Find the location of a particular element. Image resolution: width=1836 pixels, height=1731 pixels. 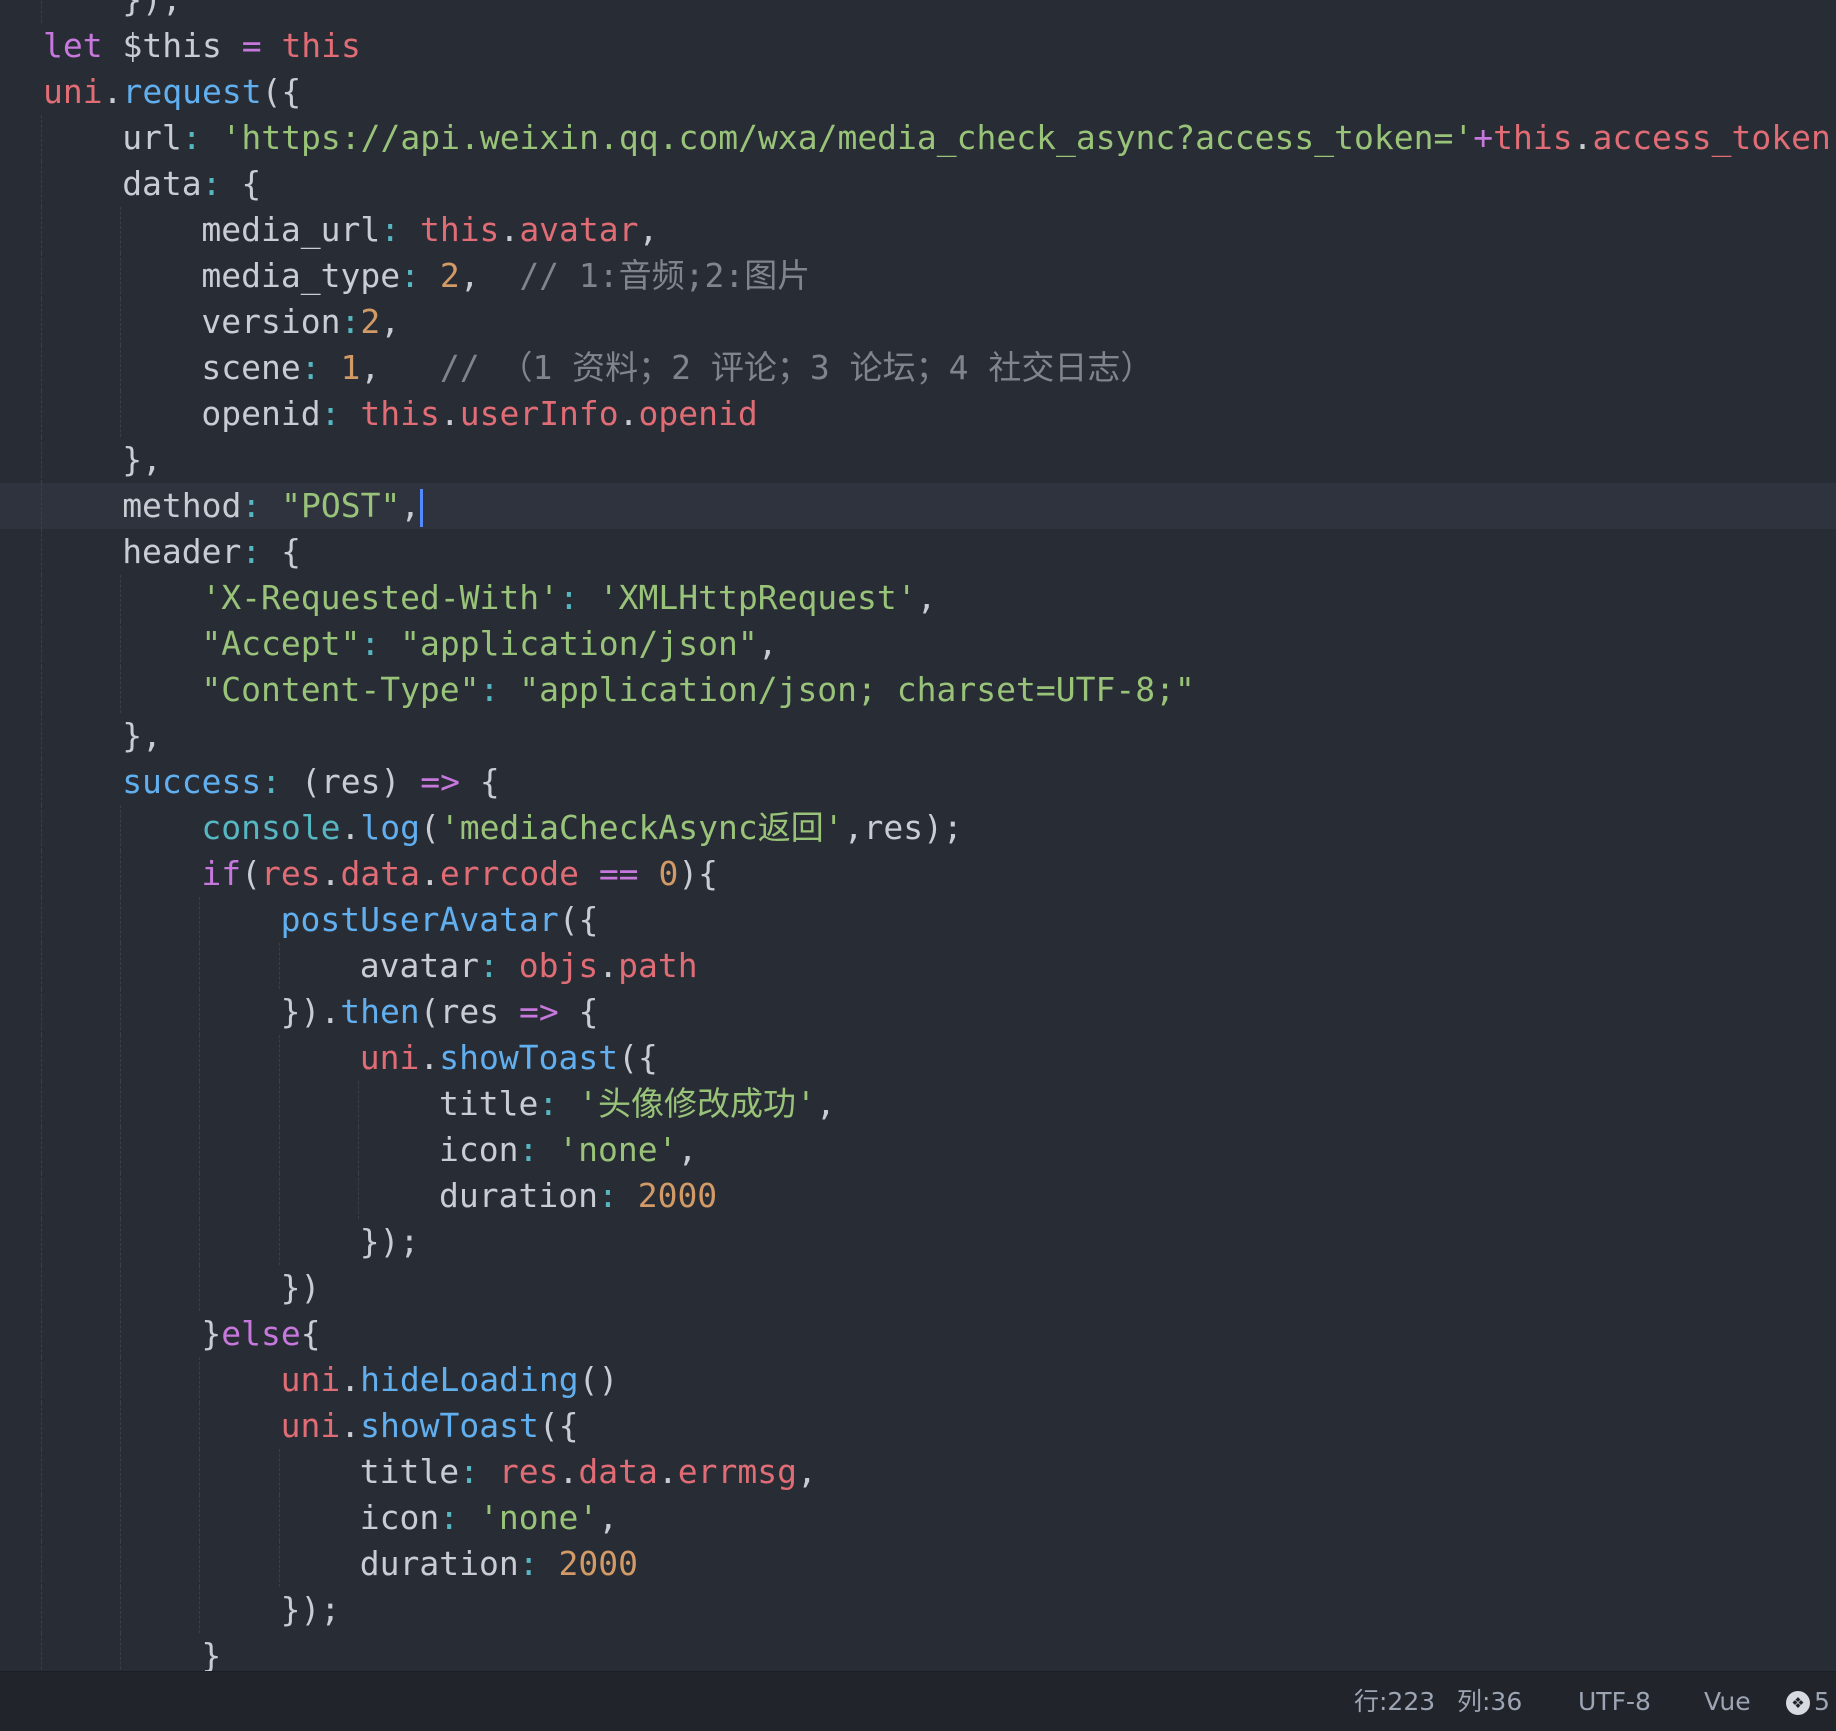

code-token: 'X-Requested-With' is located at coordinates (380, 597).